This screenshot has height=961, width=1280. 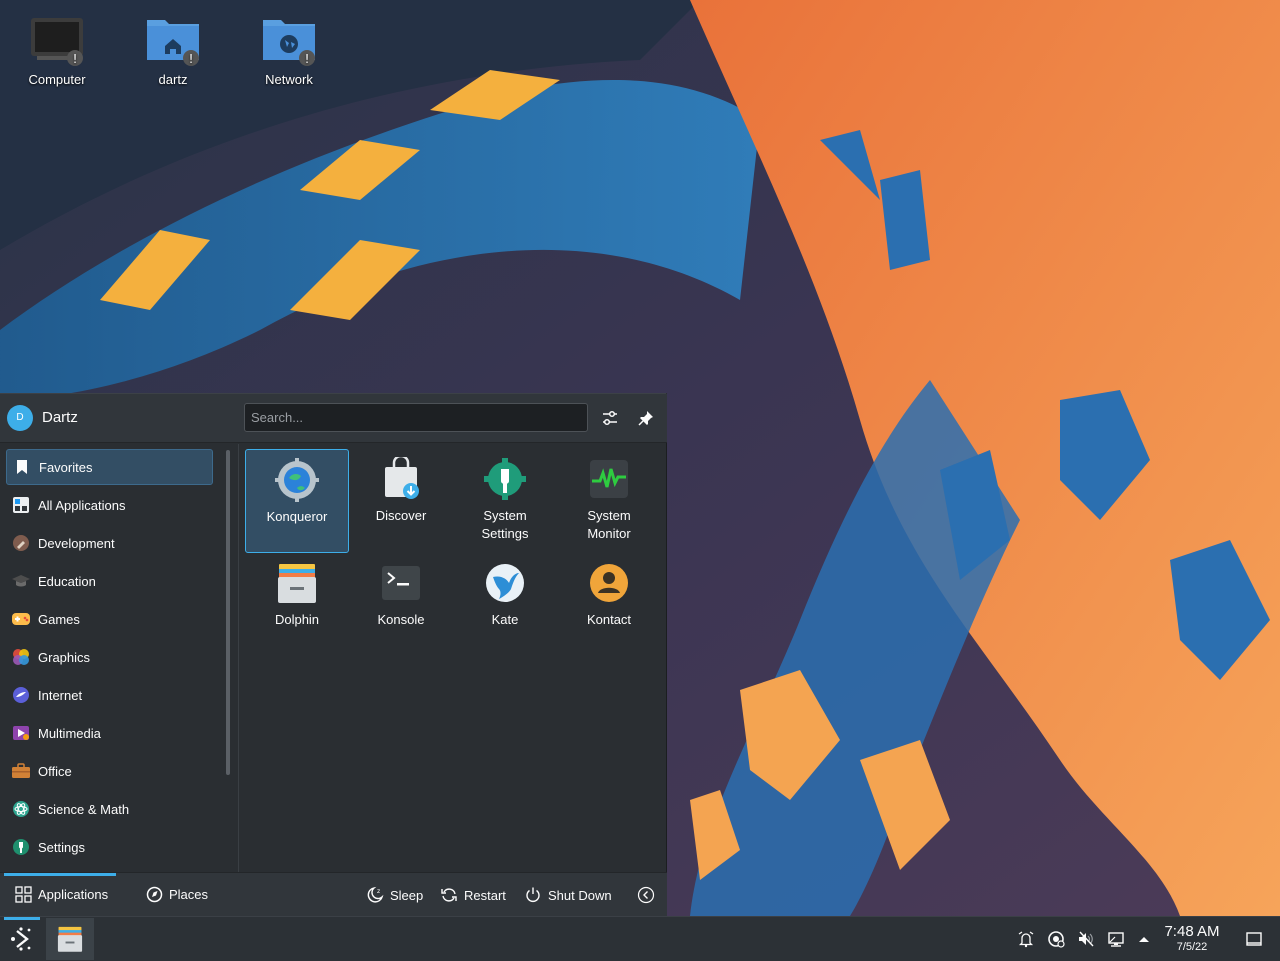 I want to click on taskbar-dolphin, so click(x=70, y=939).